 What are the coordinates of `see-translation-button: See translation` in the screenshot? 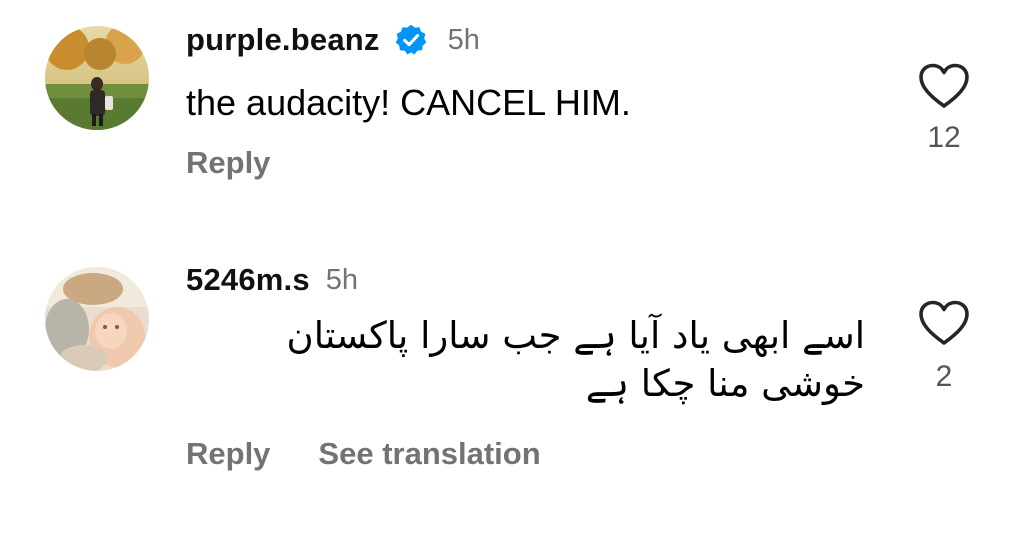 It's located at (429, 454).